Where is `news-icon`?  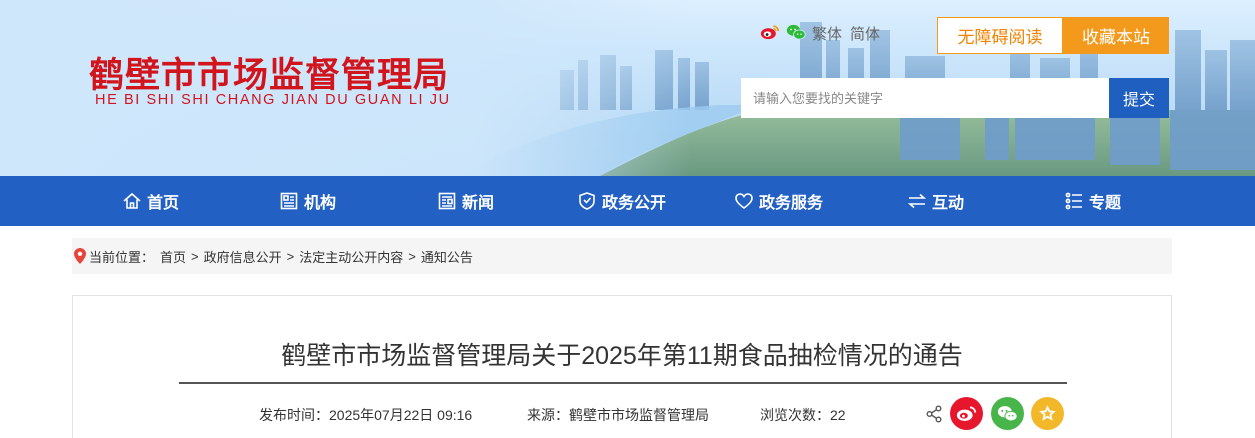 news-icon is located at coordinates (447, 201).